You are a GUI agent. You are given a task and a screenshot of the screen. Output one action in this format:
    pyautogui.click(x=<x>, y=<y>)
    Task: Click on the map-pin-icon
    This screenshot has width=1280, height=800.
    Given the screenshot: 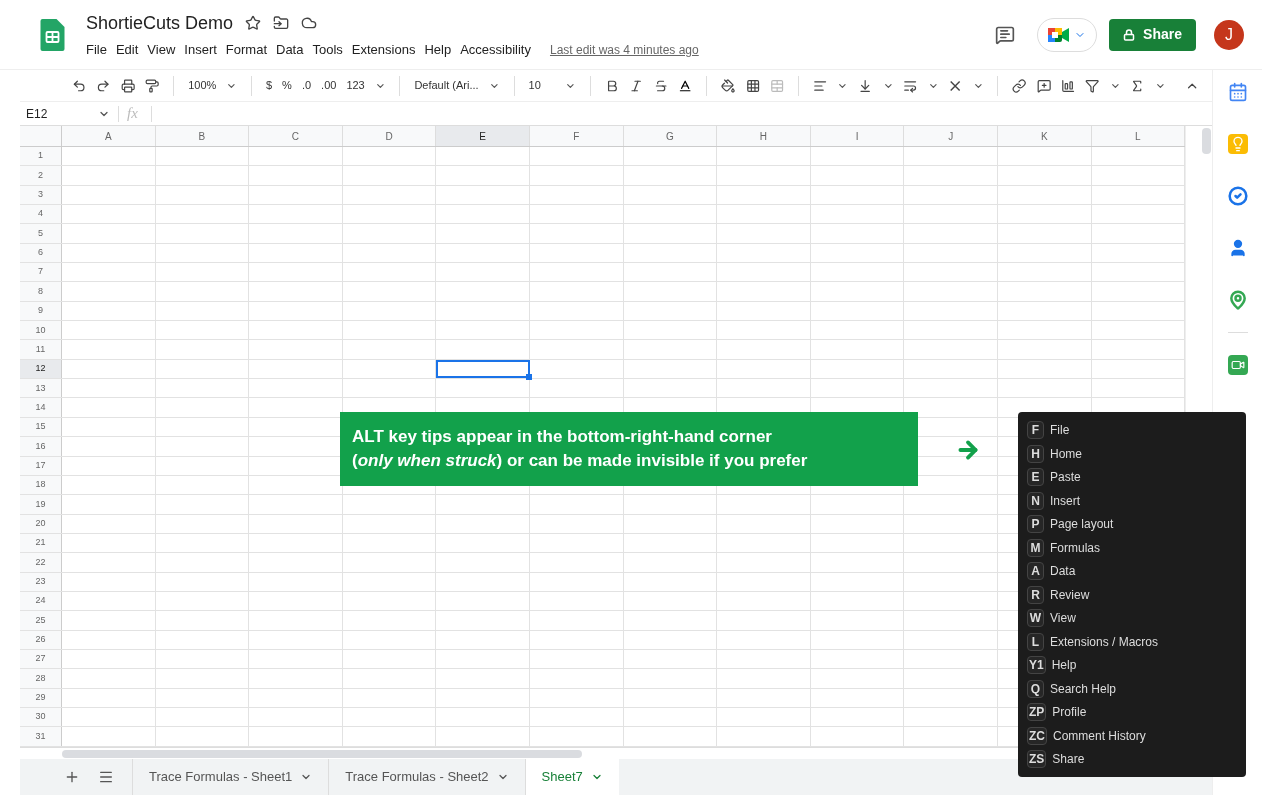 What is the action you would take?
    pyautogui.click(x=1237, y=300)
    